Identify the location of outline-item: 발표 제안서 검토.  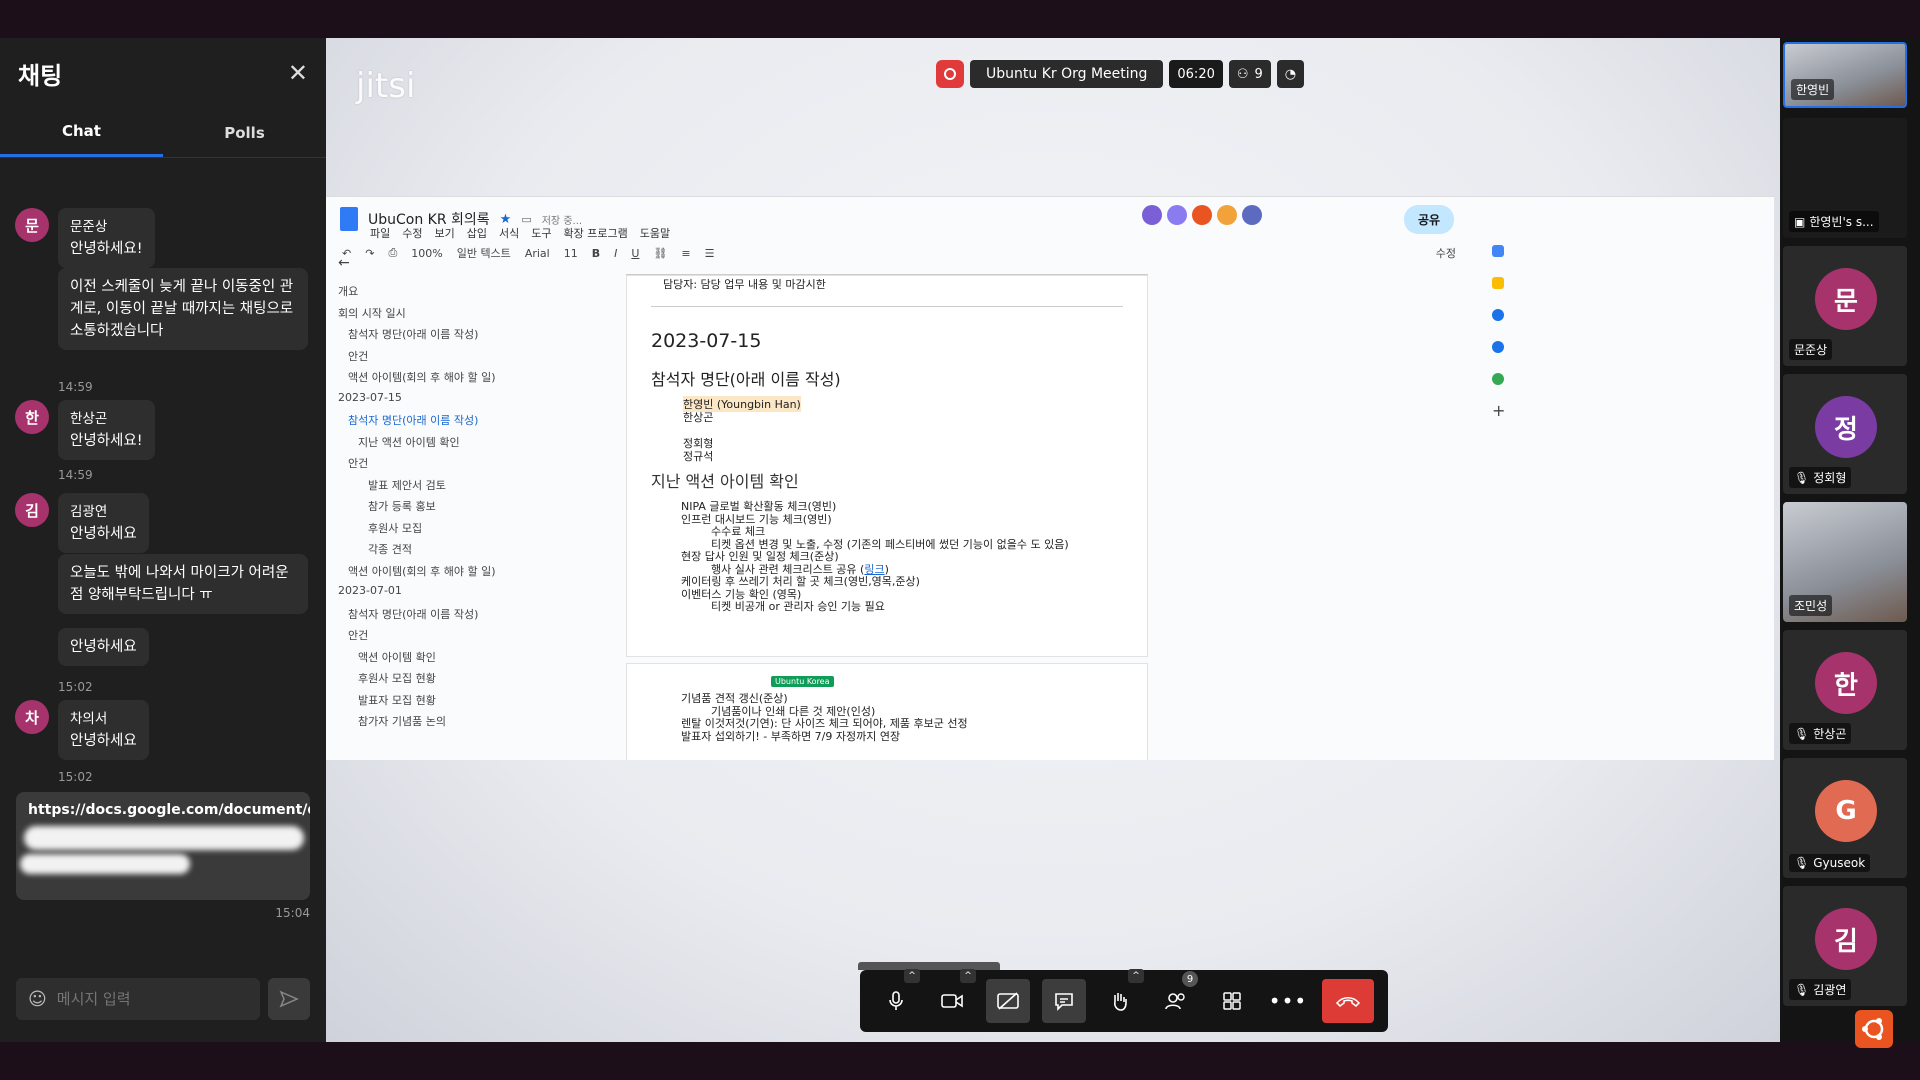
(407, 485).